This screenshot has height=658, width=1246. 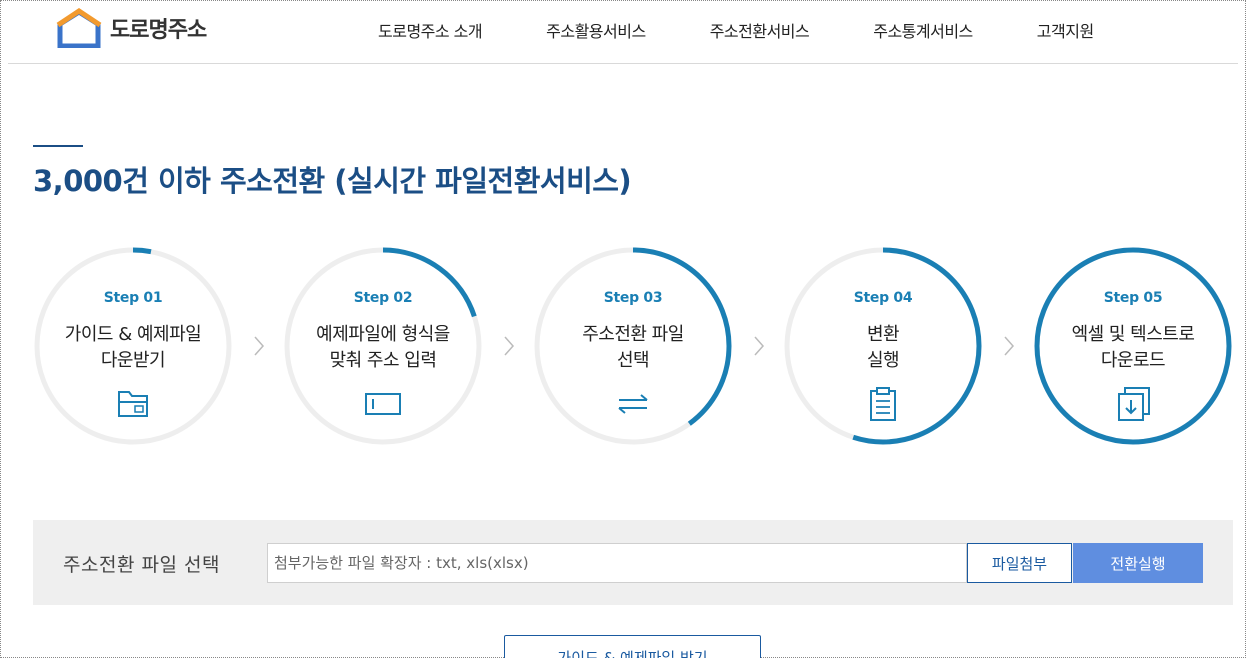 I want to click on step-line-2: 다운받기, so click(x=133, y=360).